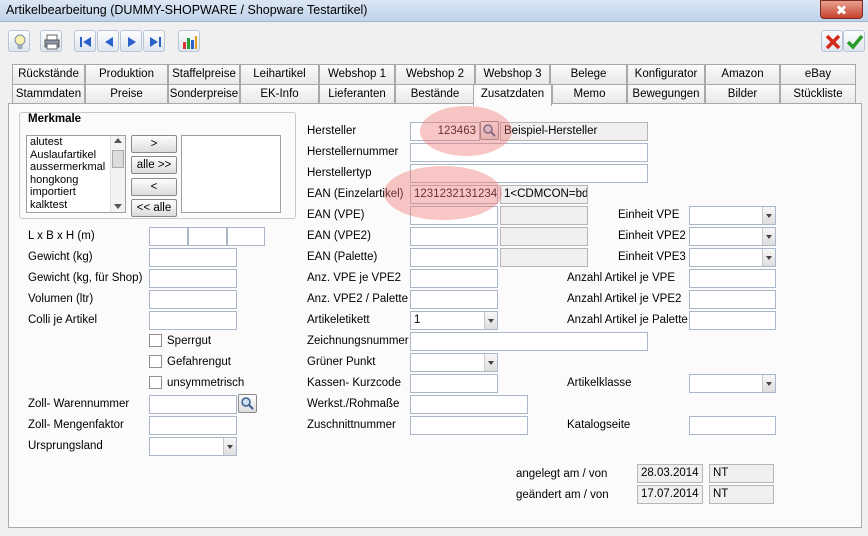 This screenshot has height=536, width=868. I want to click on tab-stueckliste: Stückliste, so click(818, 94).